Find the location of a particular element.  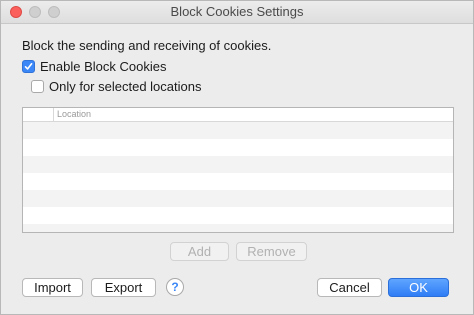

remove-button: Remove is located at coordinates (271, 251).